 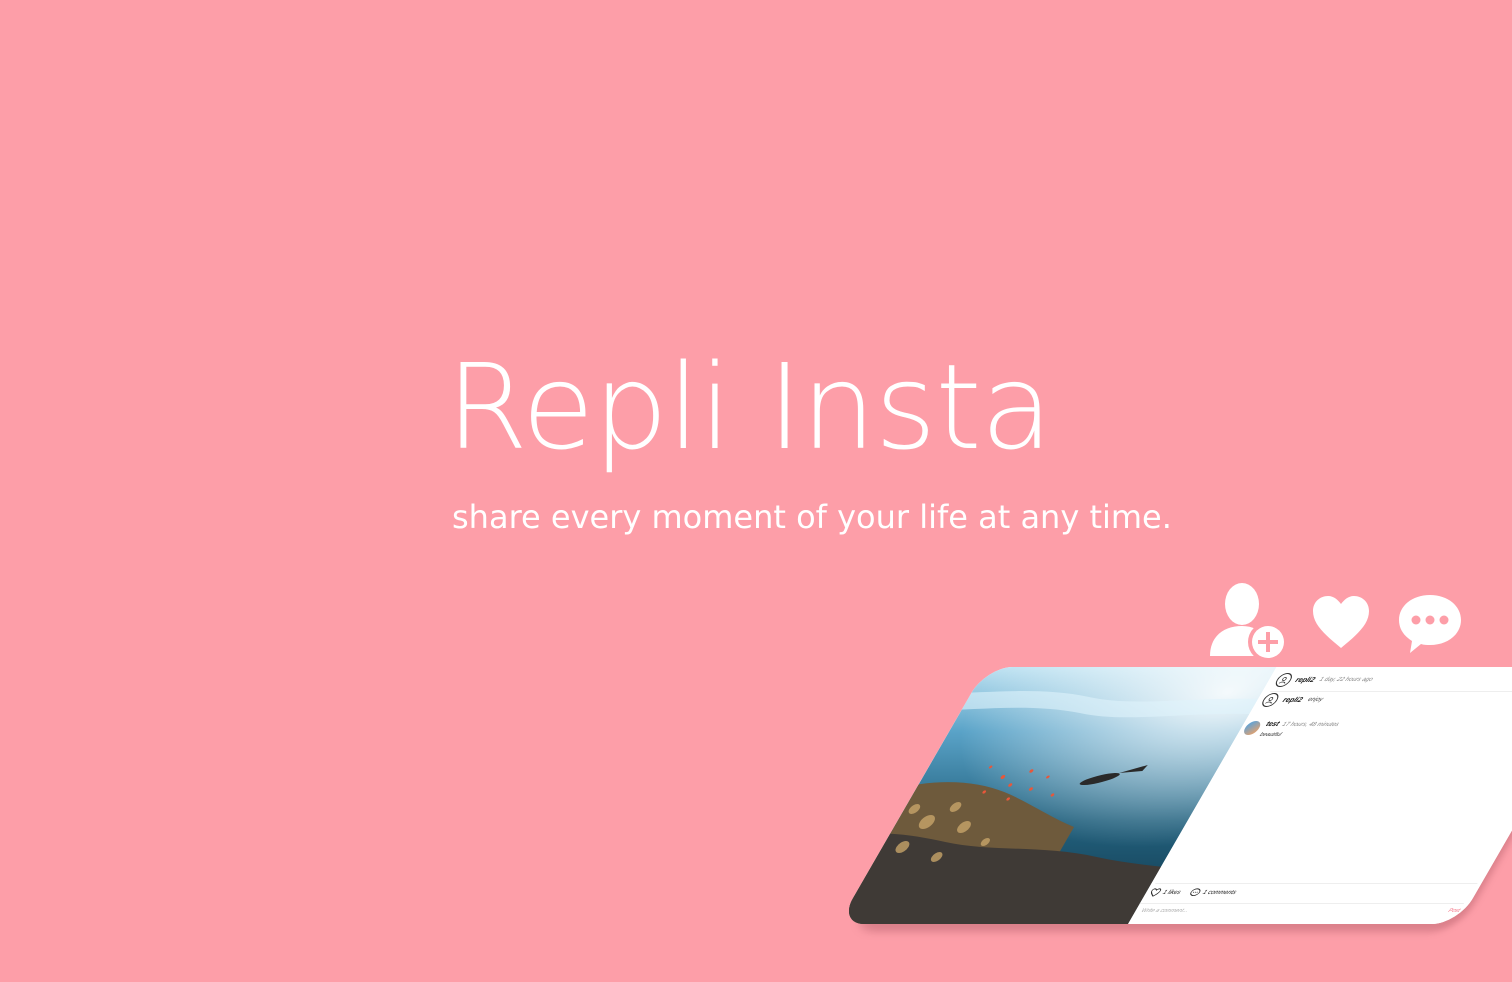 I want to click on post-comment-button: Post, so click(x=1454, y=911).